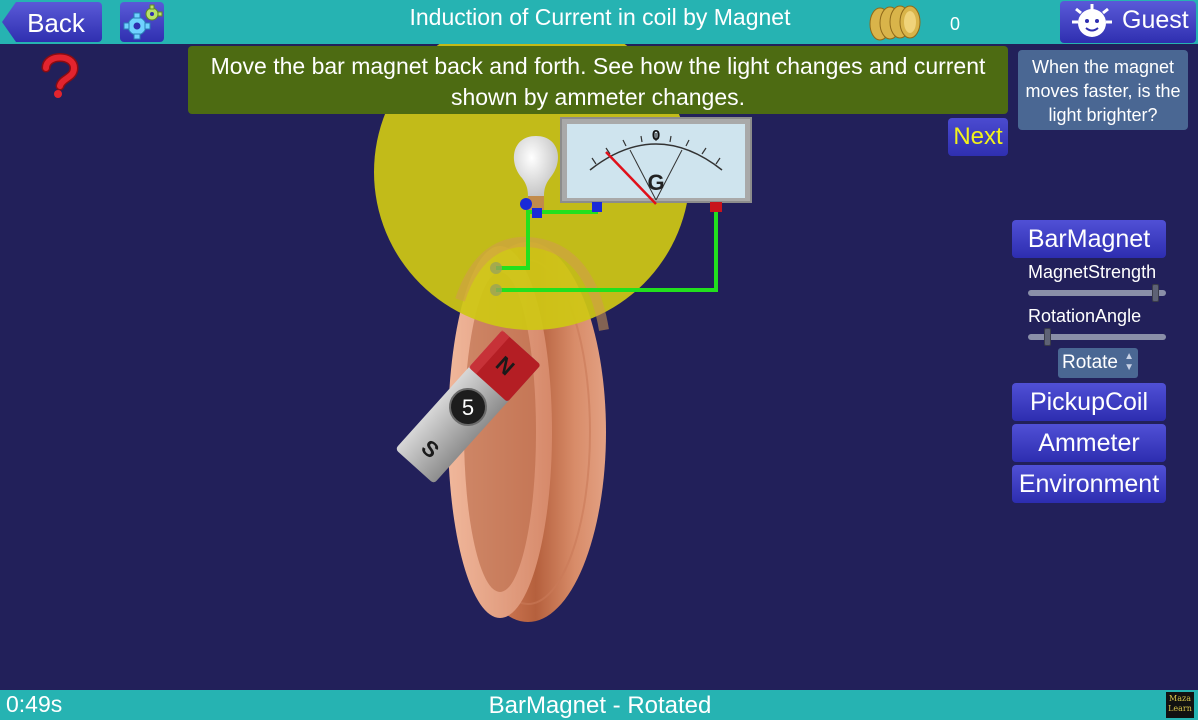 The height and width of the screenshot is (720, 1198). What do you see at coordinates (655, 182) in the screenshot?
I see `ammeter-letter: G` at bounding box center [655, 182].